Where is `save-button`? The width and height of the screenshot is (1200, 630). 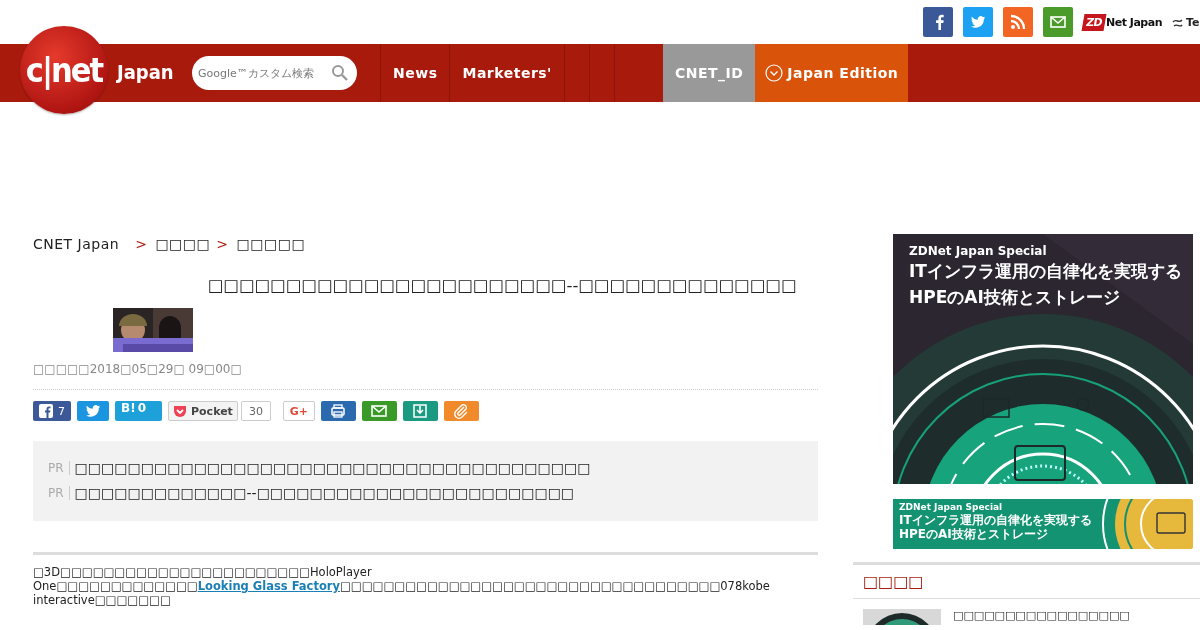 save-button is located at coordinates (420, 411).